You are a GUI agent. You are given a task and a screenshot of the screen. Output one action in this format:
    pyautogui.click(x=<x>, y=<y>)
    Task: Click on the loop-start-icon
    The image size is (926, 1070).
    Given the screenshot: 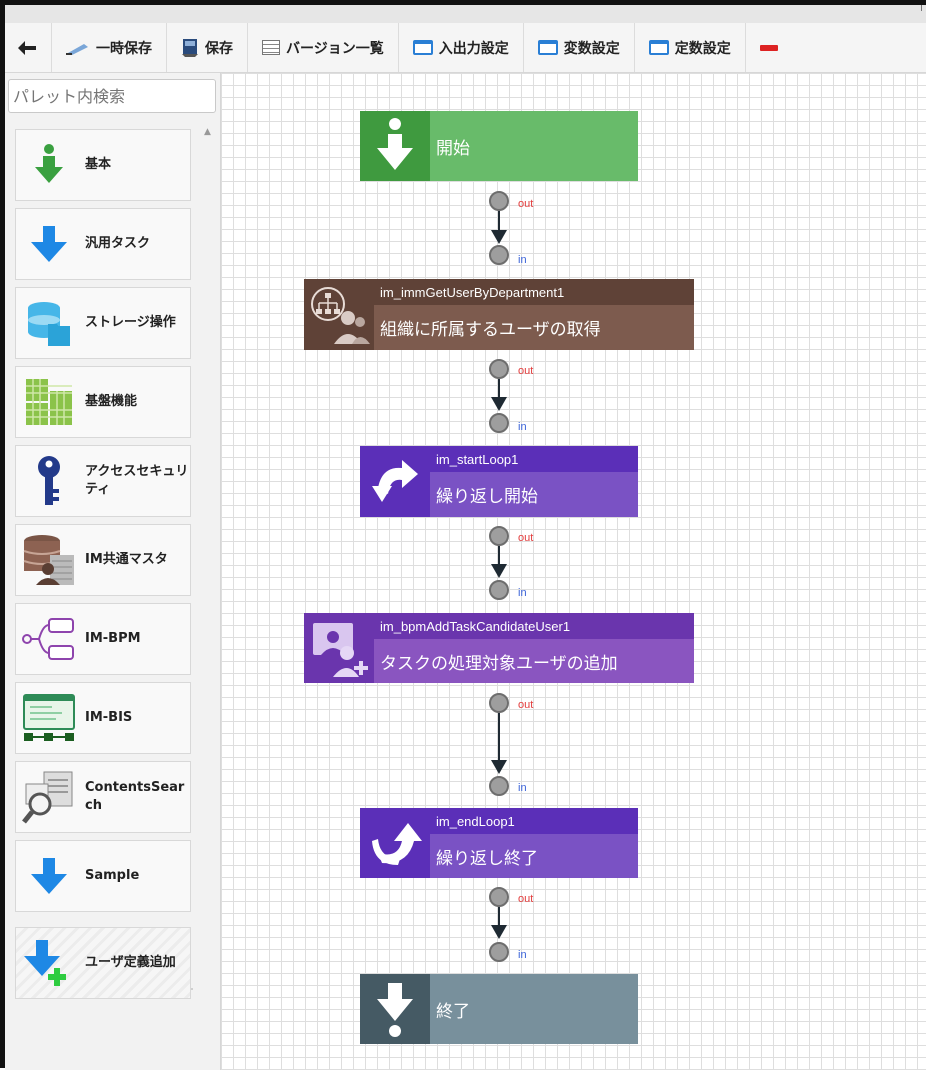 What is the action you would take?
    pyautogui.click(x=395, y=481)
    